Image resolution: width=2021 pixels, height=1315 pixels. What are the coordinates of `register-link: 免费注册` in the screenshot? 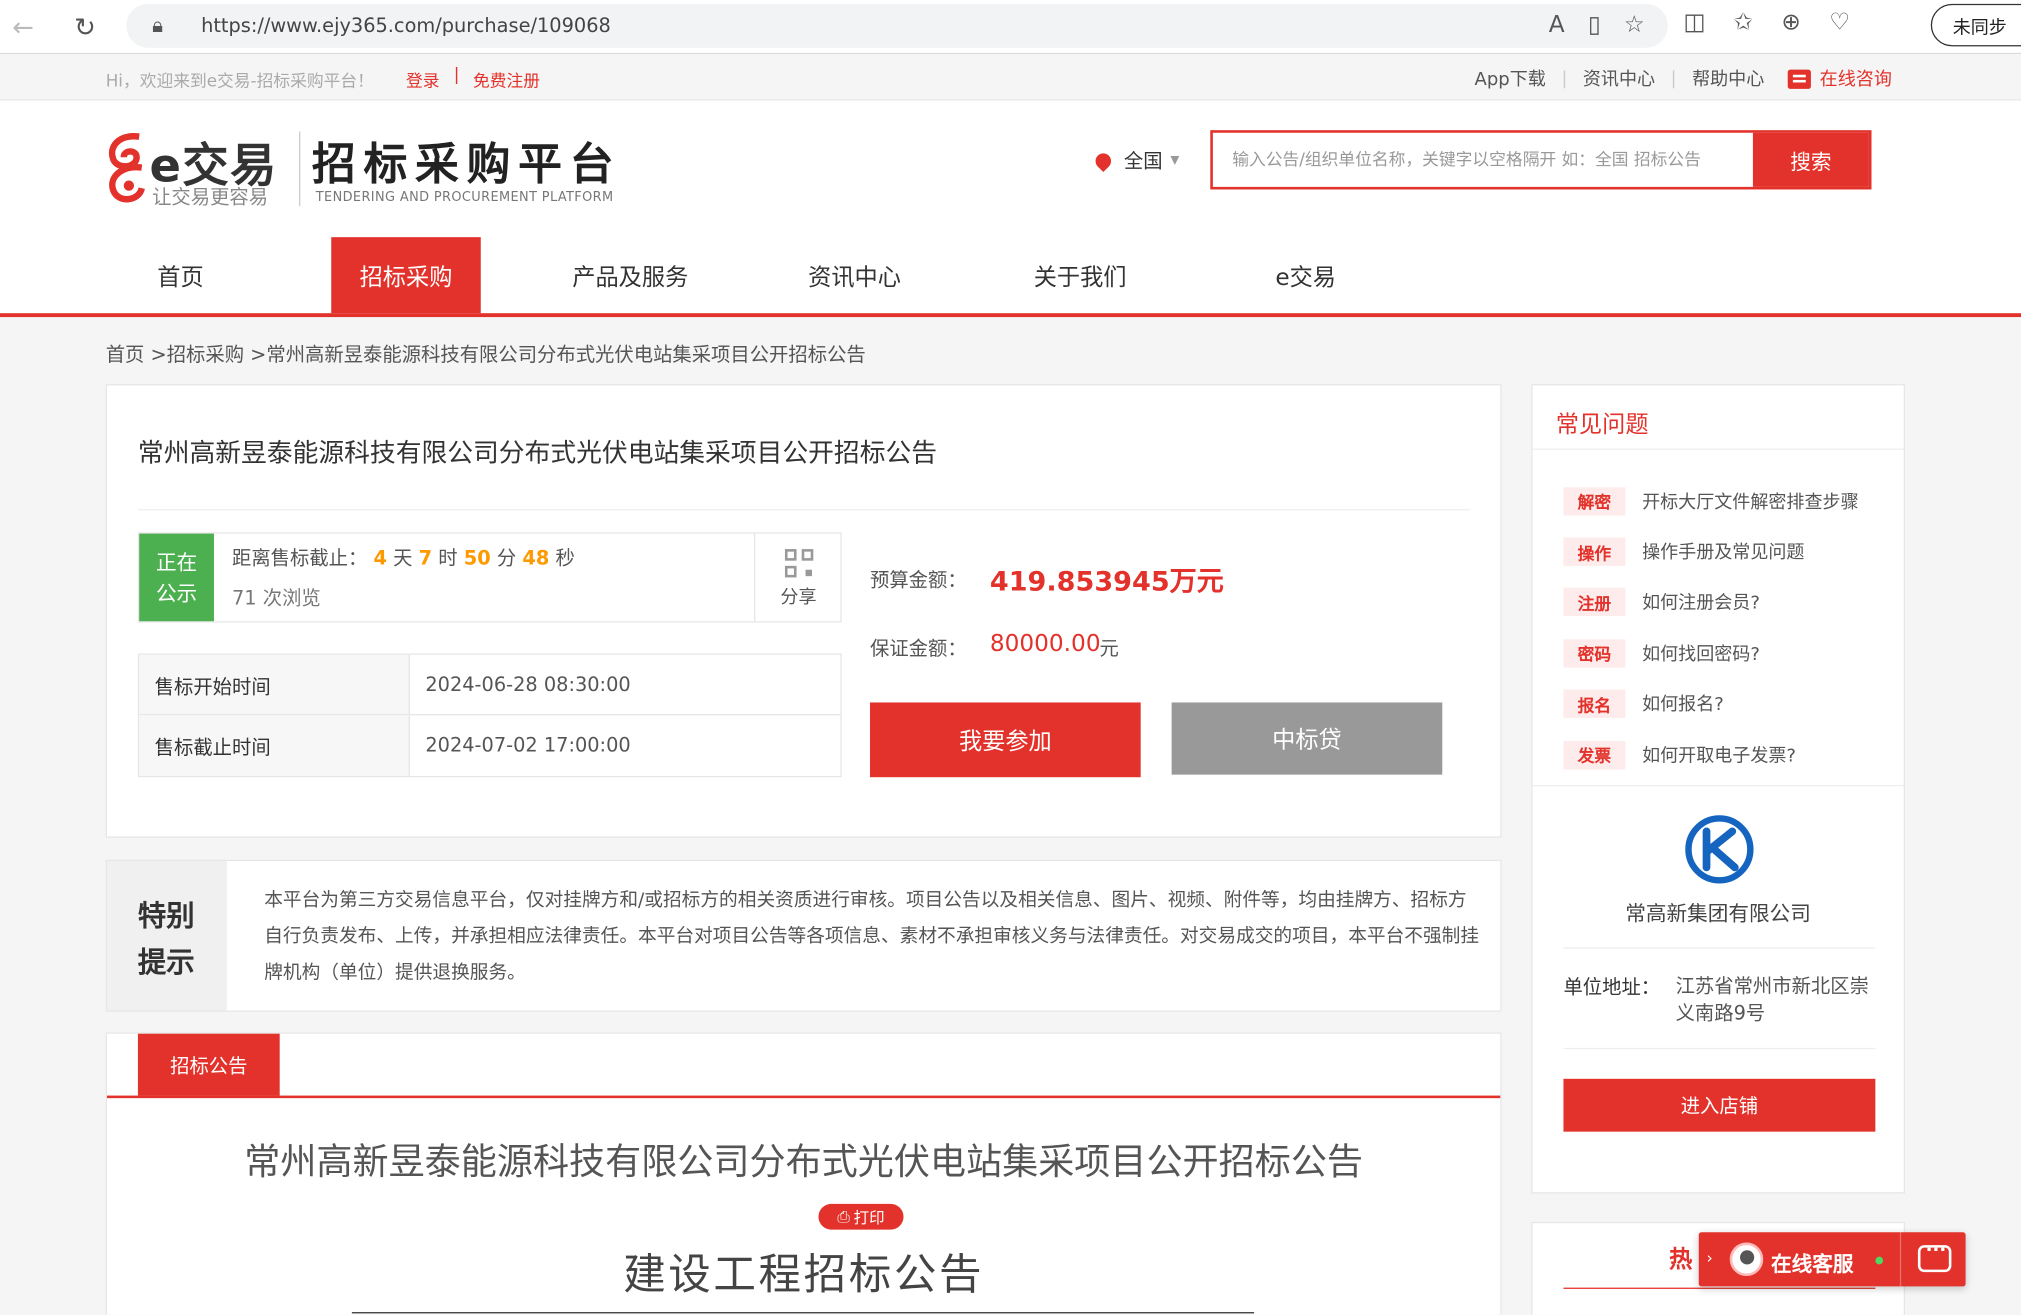 It's located at (506, 79).